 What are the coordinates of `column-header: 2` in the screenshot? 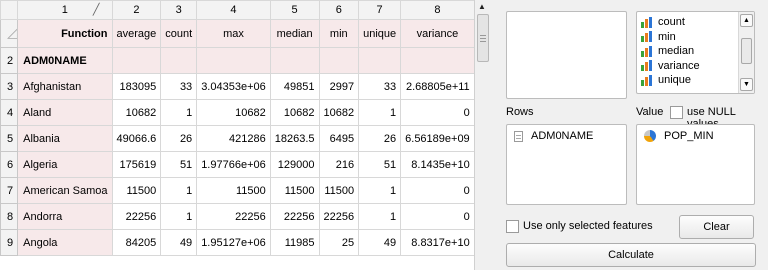 It's located at (136, 10).